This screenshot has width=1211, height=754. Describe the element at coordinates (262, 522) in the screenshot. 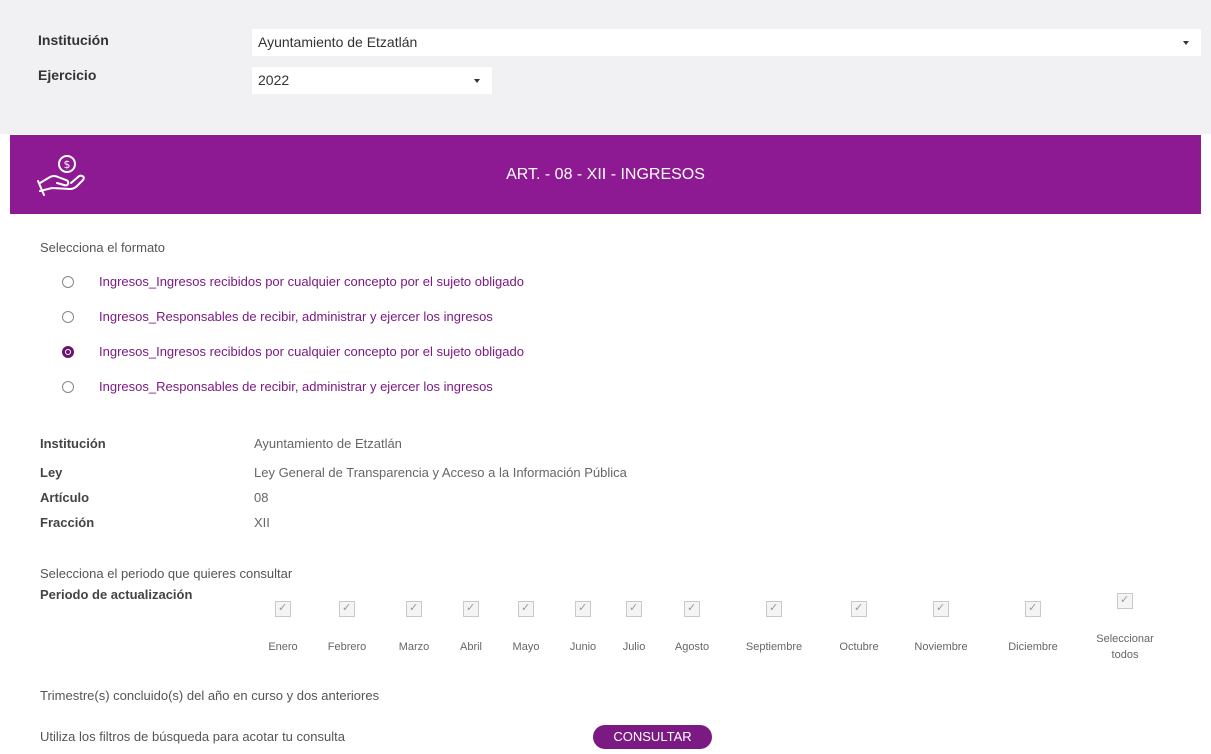

I see `info-fraccion-value: XII` at that location.